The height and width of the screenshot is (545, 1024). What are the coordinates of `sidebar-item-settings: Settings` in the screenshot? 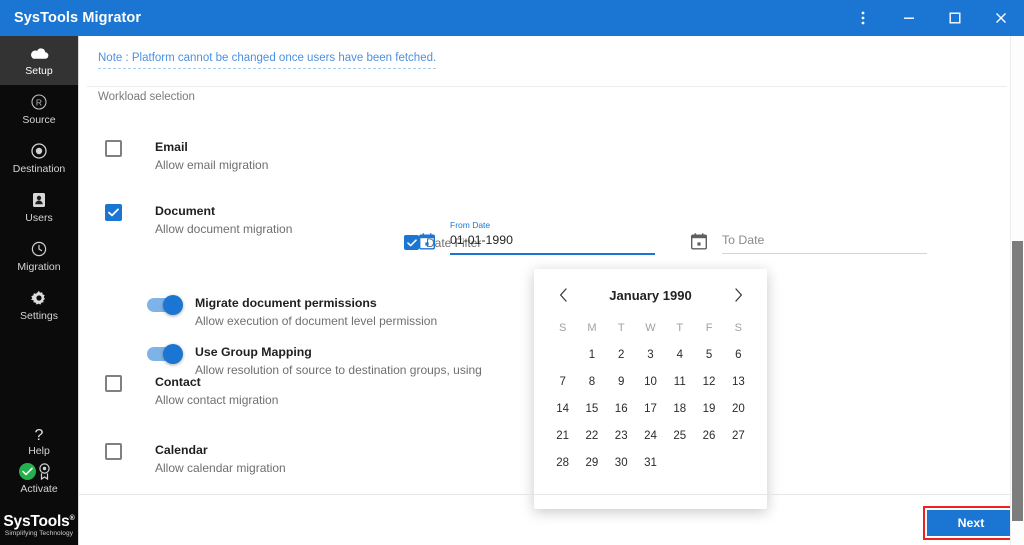 It's located at (39, 305).